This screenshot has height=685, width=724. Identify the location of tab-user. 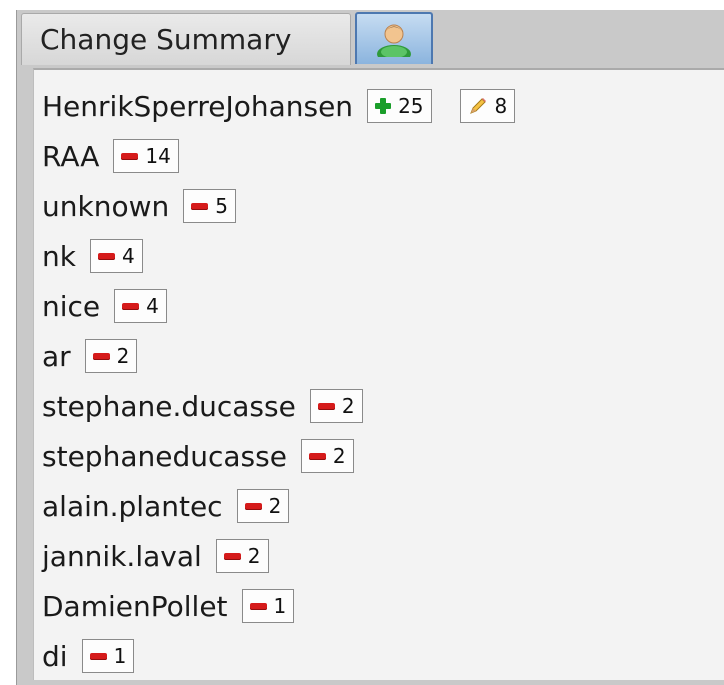
(394, 38).